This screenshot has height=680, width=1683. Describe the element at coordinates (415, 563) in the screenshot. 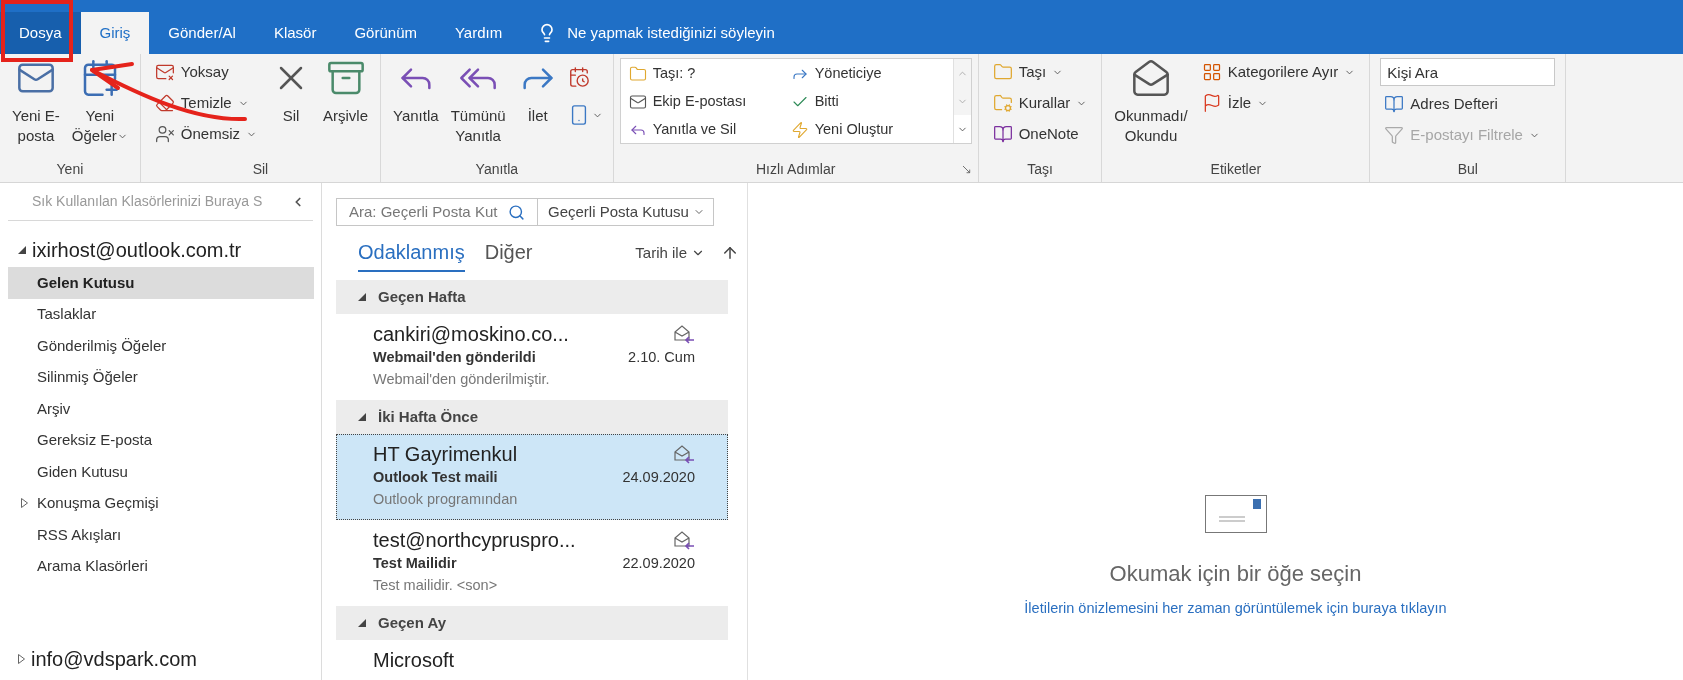

I see `message-subject: Test Mailidir` at that location.